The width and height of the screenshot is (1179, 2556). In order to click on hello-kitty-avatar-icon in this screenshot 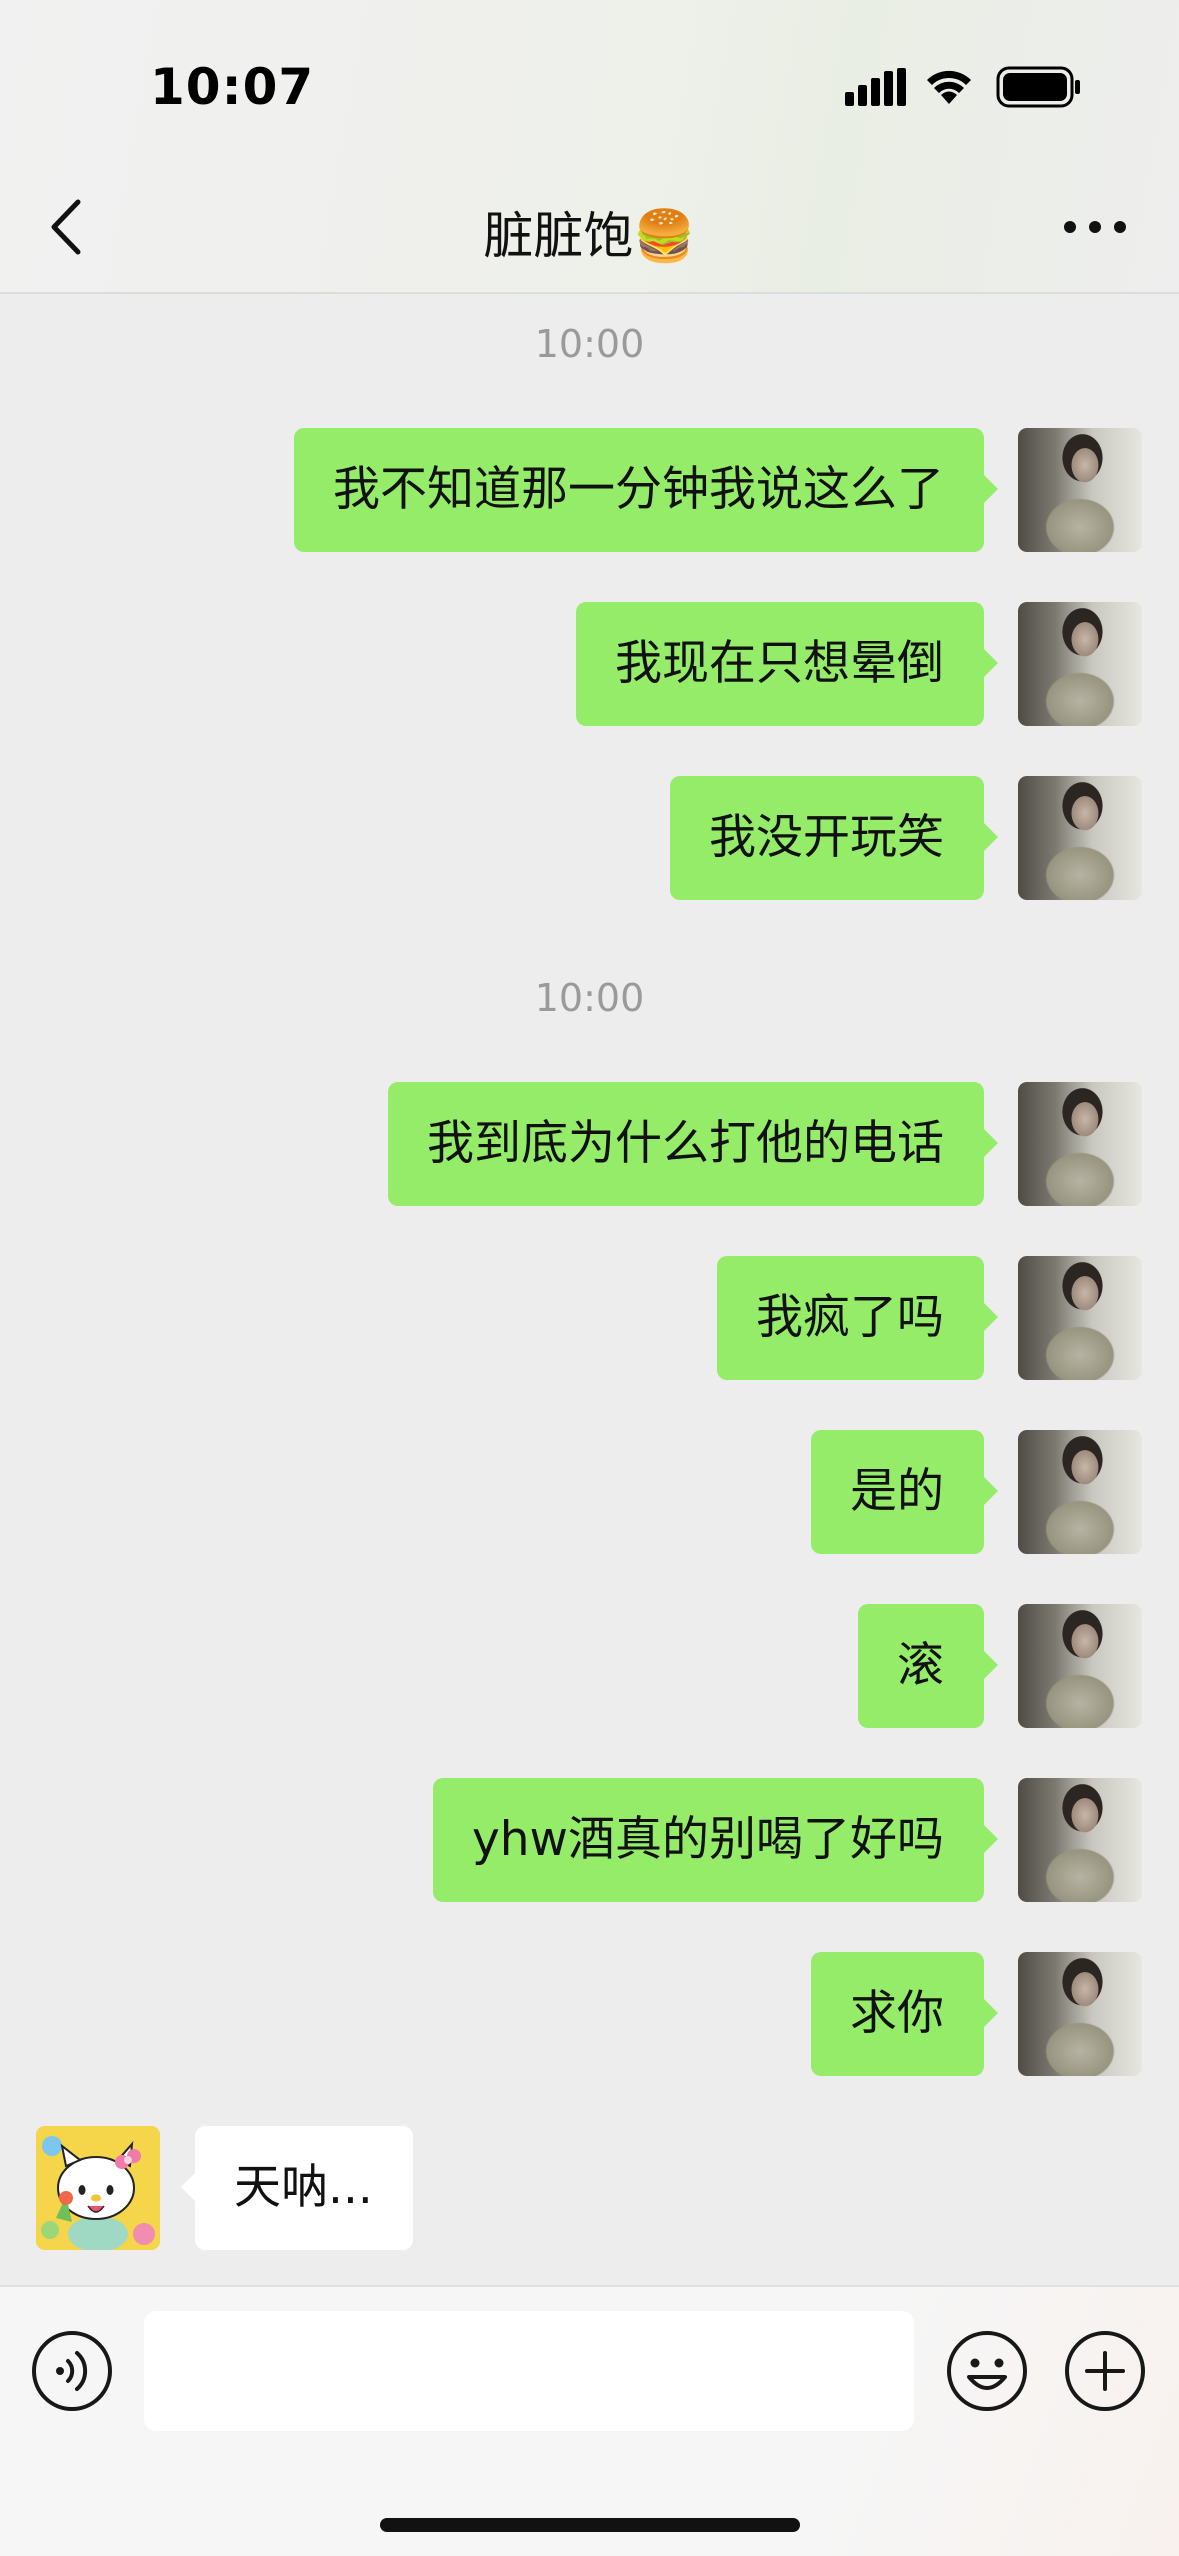, I will do `click(98, 2188)`.